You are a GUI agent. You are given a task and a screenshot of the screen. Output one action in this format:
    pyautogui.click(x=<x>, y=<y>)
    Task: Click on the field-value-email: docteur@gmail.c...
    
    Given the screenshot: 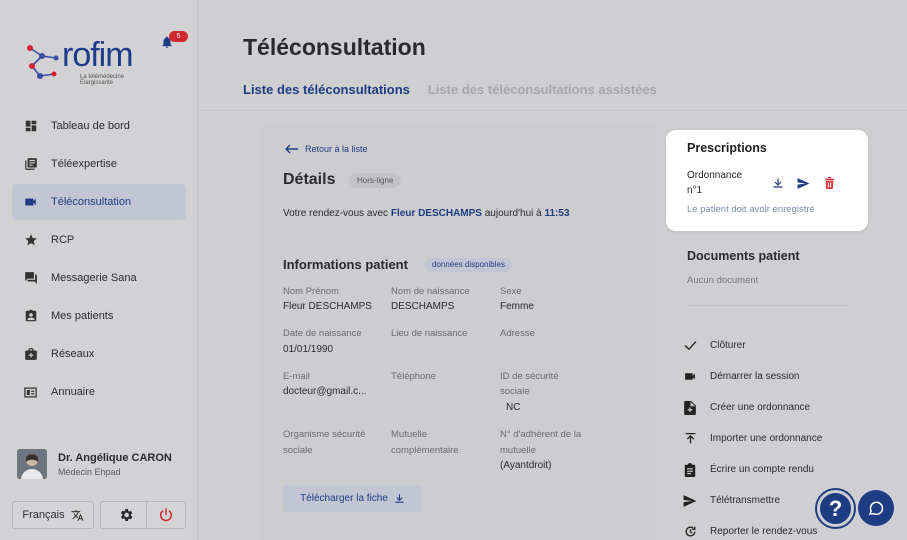 What is the action you would take?
    pyautogui.click(x=325, y=391)
    